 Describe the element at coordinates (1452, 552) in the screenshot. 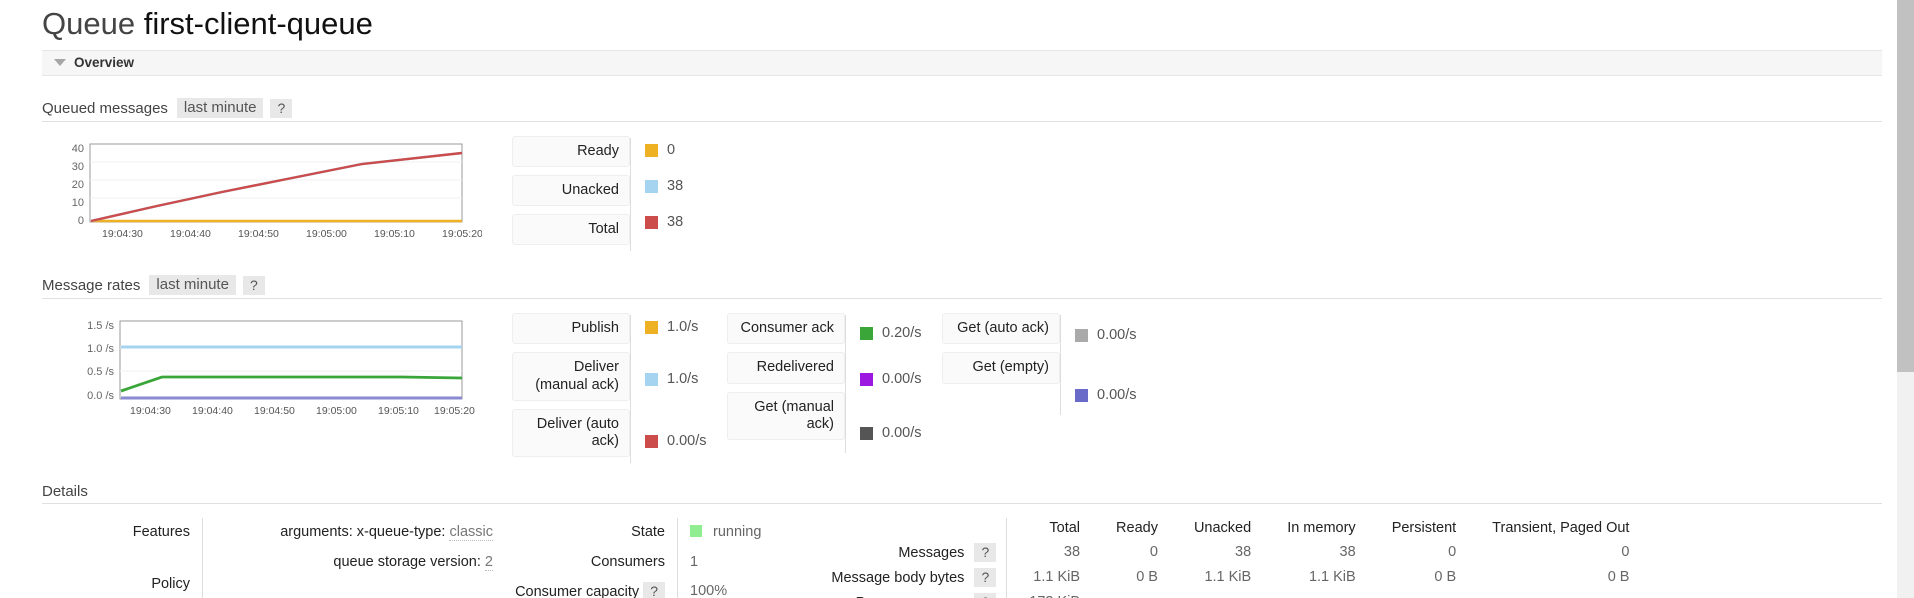

I see `messages-persistent: 0` at that location.